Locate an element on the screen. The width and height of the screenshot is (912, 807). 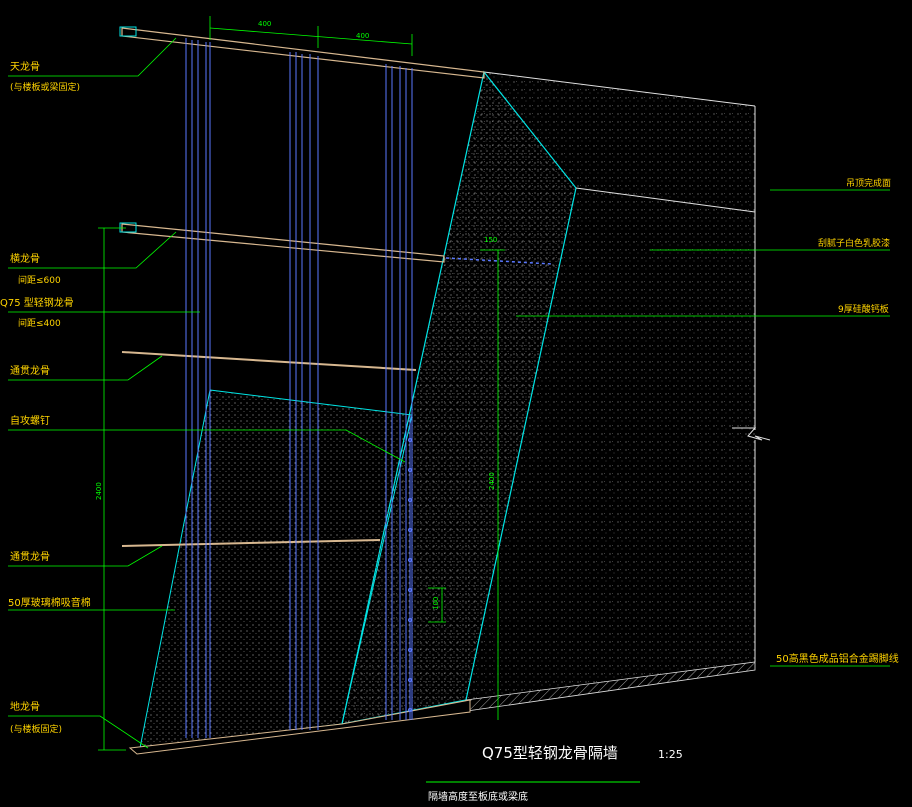
label-top-runner-note: (与楼板或梁固定) is located at coordinates (45, 87).